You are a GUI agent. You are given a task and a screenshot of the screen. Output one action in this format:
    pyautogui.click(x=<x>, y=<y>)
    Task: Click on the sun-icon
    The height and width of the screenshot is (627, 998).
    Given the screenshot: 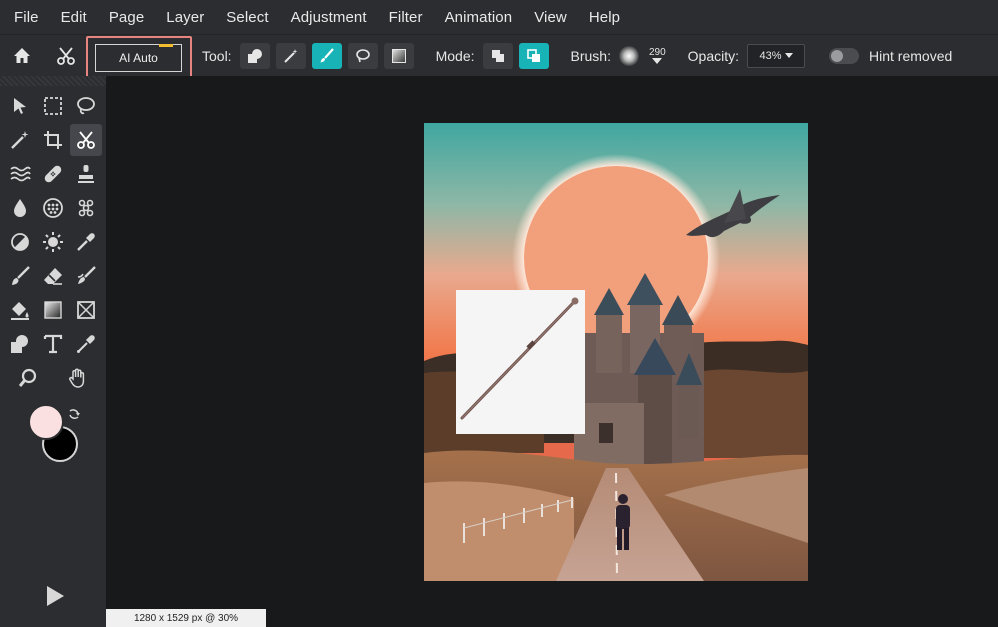 What is the action you would take?
    pyautogui.click(x=53, y=242)
    